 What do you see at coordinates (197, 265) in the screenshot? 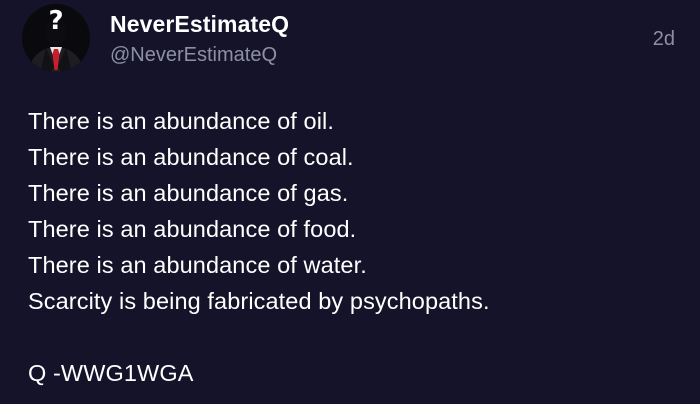
I see `post-line: There is an abundance of water.` at bounding box center [197, 265].